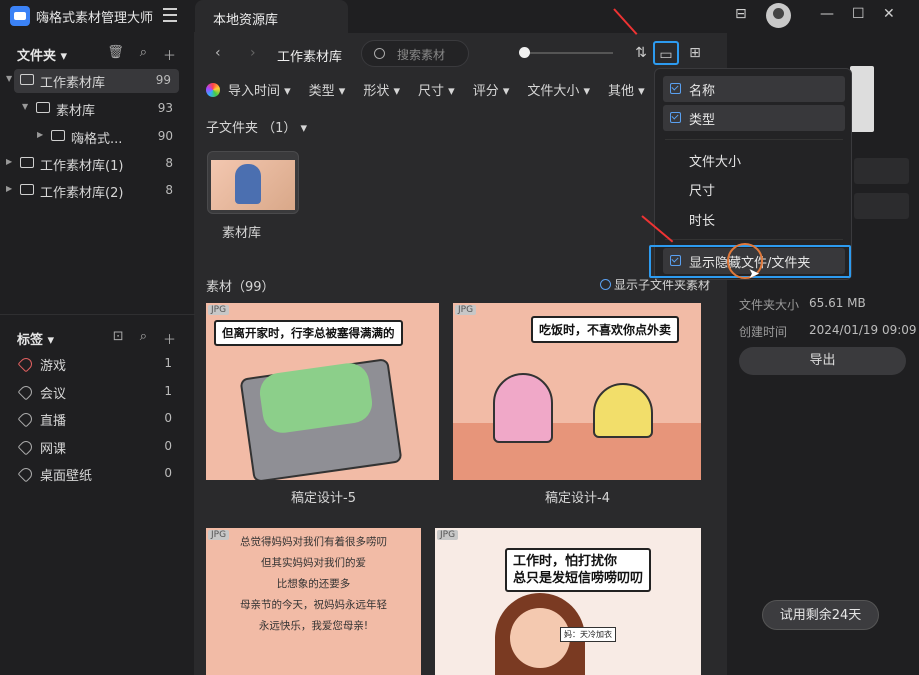 The height and width of the screenshot is (675, 919). What do you see at coordinates (605, 284) in the screenshot?
I see `checkbox-icon` at bounding box center [605, 284].